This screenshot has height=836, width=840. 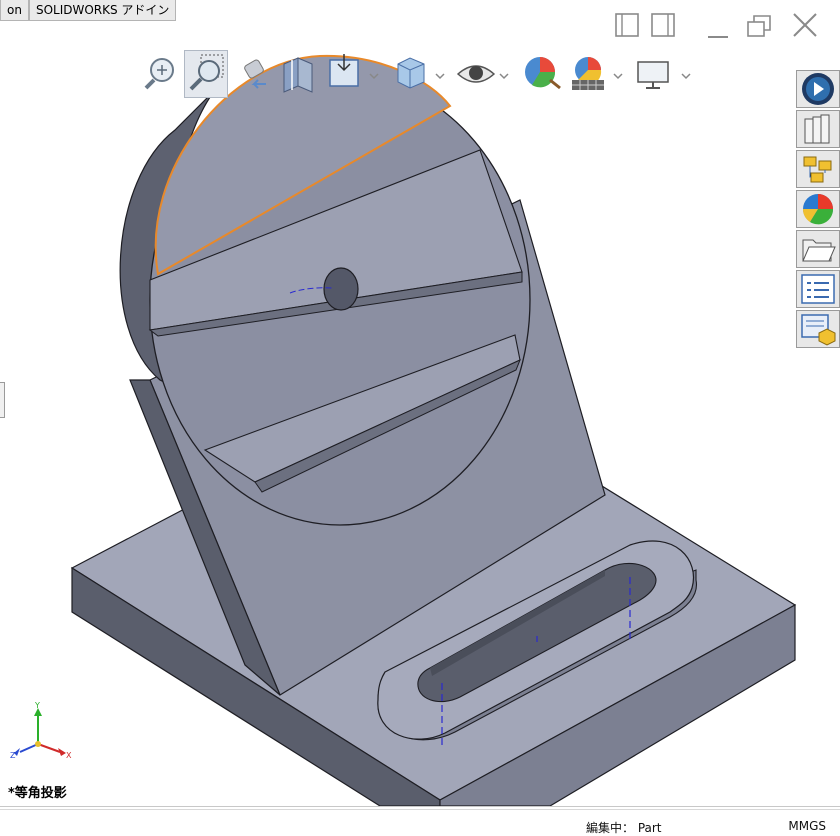 What do you see at coordinates (712, 26) in the screenshot?
I see `minimize-icon` at bounding box center [712, 26].